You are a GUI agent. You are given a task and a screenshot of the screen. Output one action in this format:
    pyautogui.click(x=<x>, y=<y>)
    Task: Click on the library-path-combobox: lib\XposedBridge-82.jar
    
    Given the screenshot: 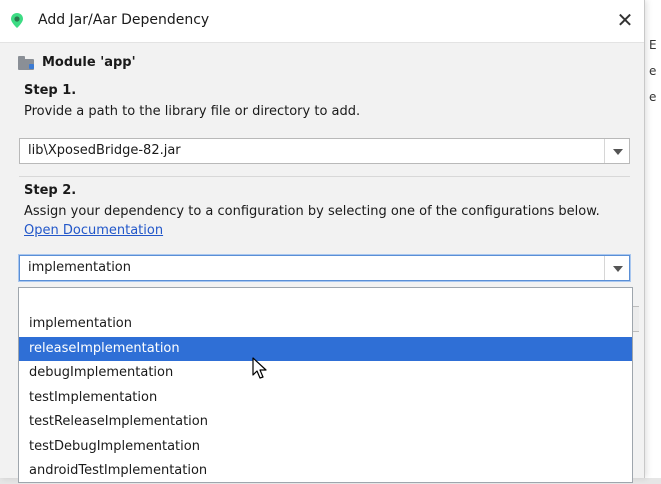 What is the action you would take?
    pyautogui.click(x=324, y=151)
    